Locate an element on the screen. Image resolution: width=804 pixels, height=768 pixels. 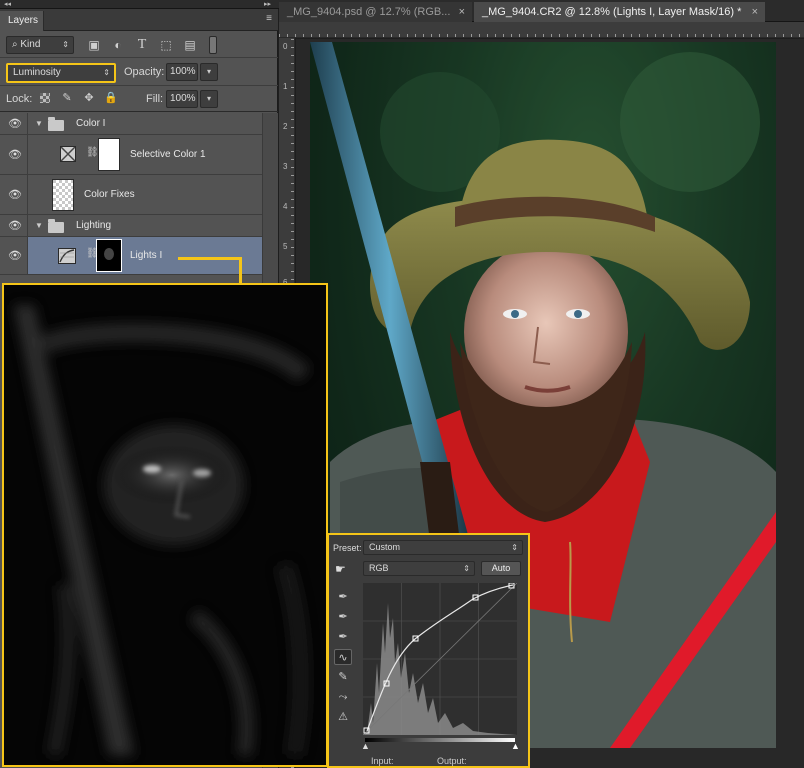
input-label: Input: is located at coordinates (382, 761).